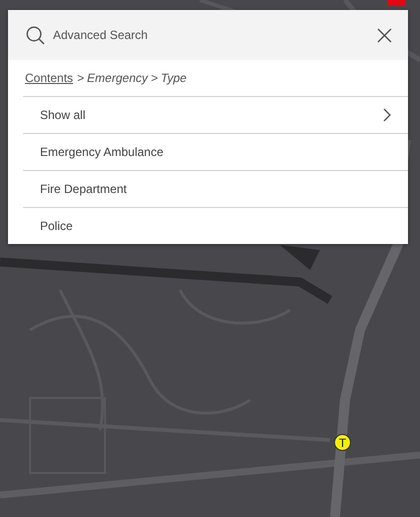  I want to click on breadcrumb-item: Type, so click(173, 78).